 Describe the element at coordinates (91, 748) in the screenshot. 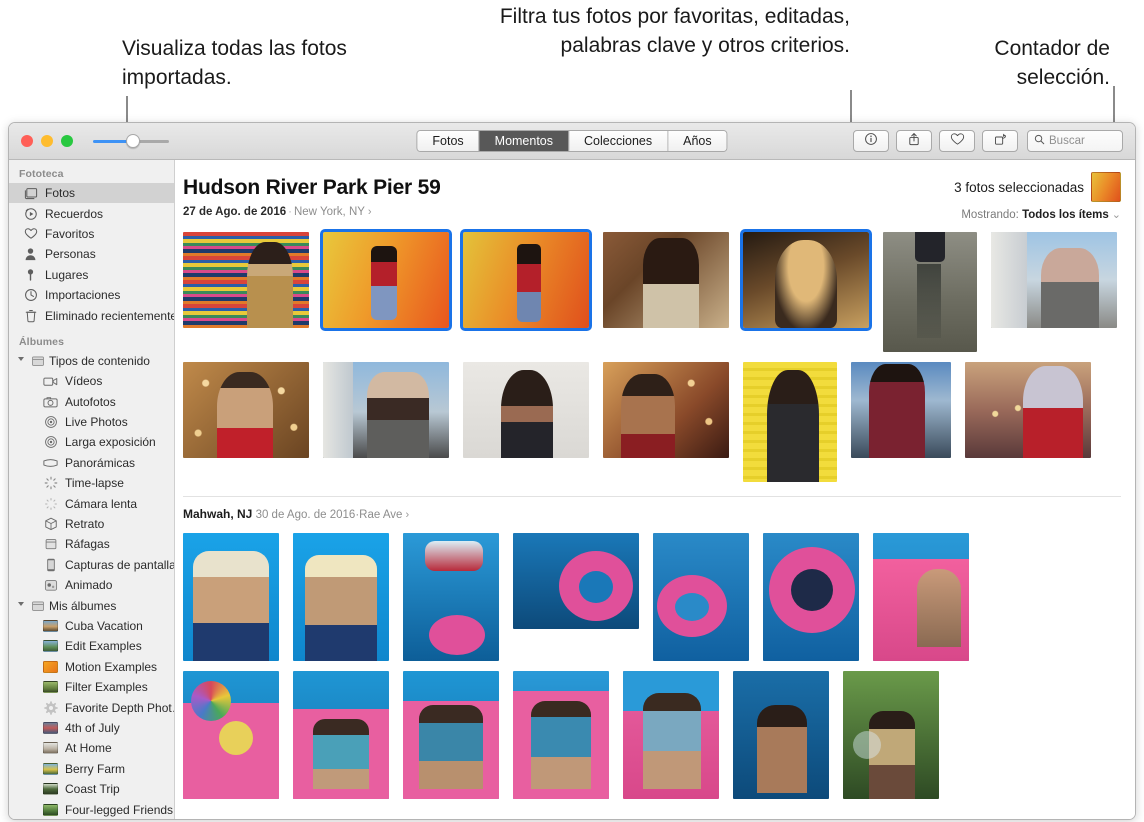

I see `sidebar-item-at-home: At Home` at that location.